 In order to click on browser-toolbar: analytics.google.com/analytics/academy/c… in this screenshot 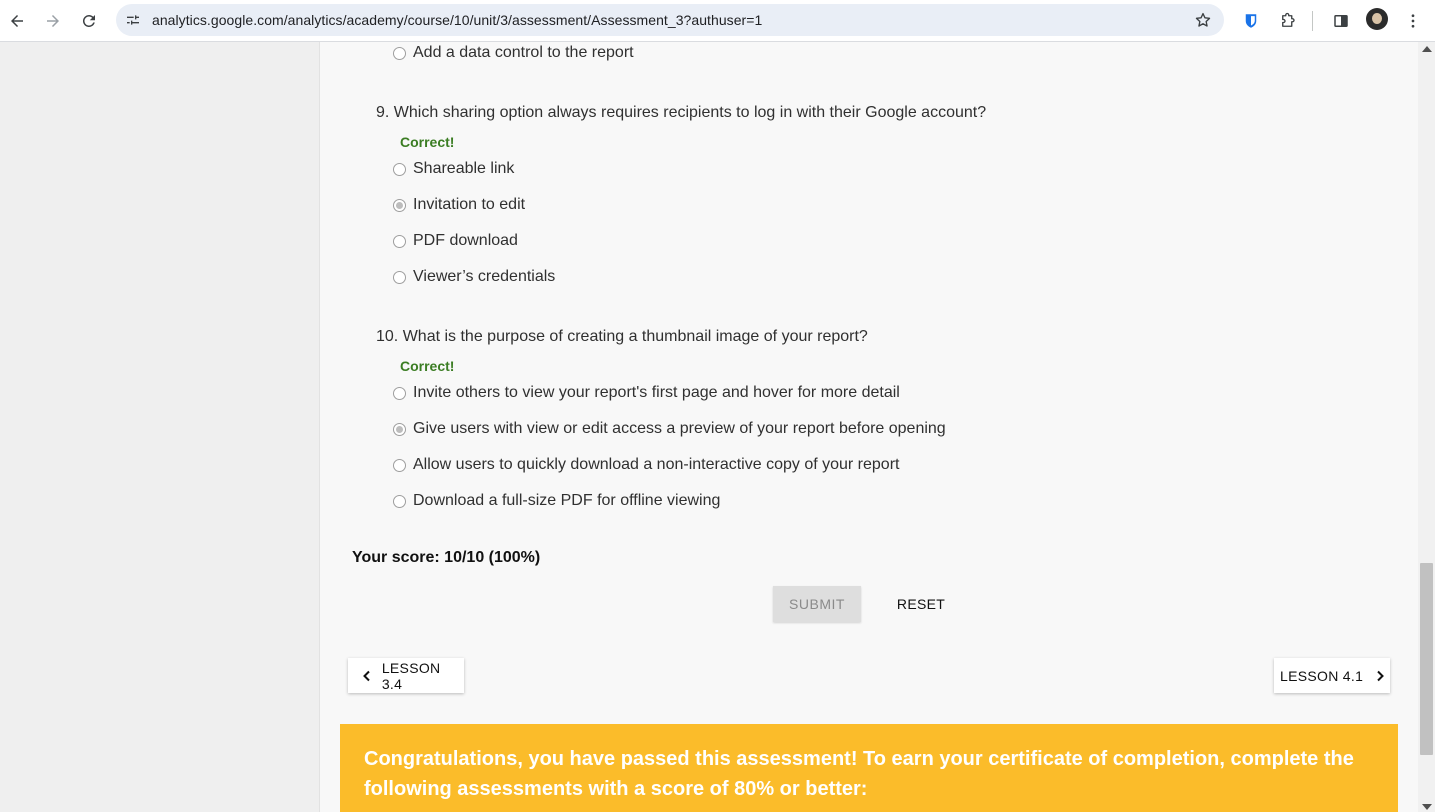, I will do `click(717, 21)`.